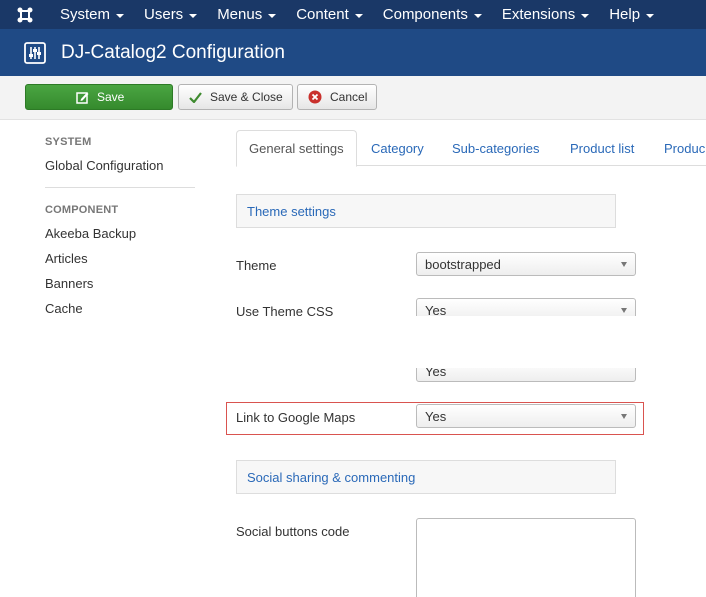  What do you see at coordinates (85, 14) in the screenshot?
I see `nav-label: System` at bounding box center [85, 14].